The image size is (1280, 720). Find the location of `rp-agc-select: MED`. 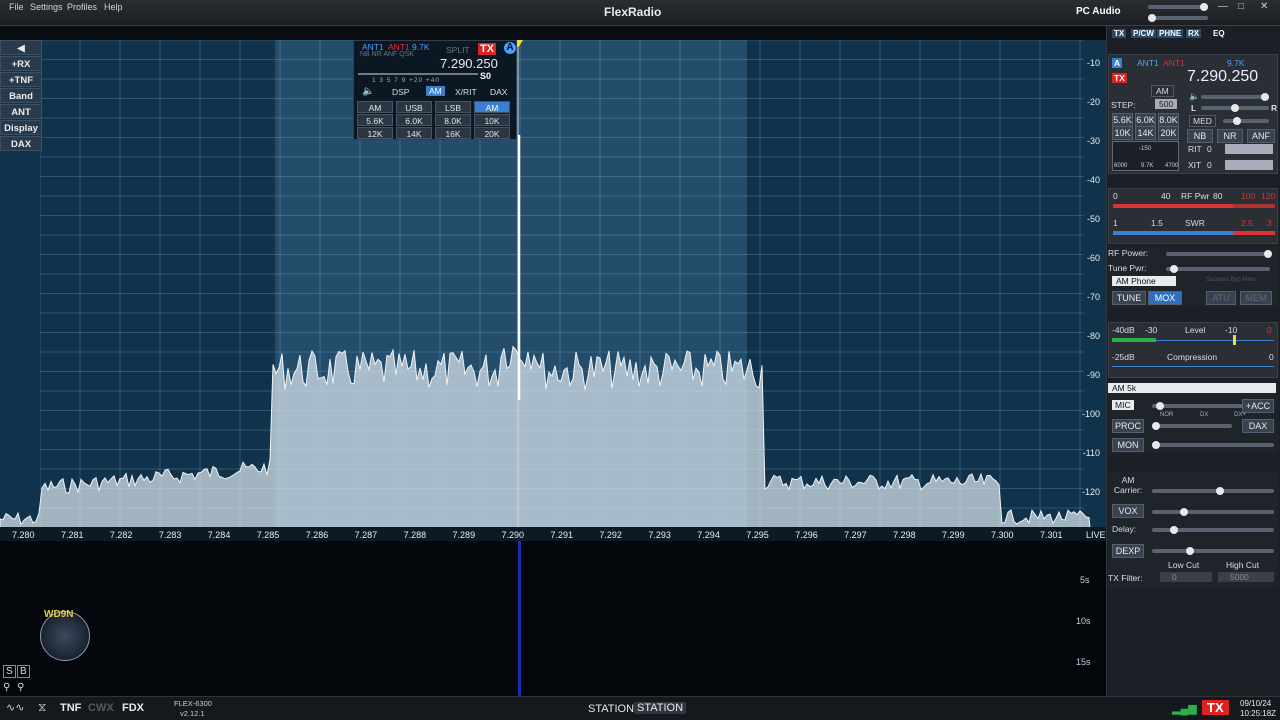

rp-agc-select: MED is located at coordinates (1202, 121).